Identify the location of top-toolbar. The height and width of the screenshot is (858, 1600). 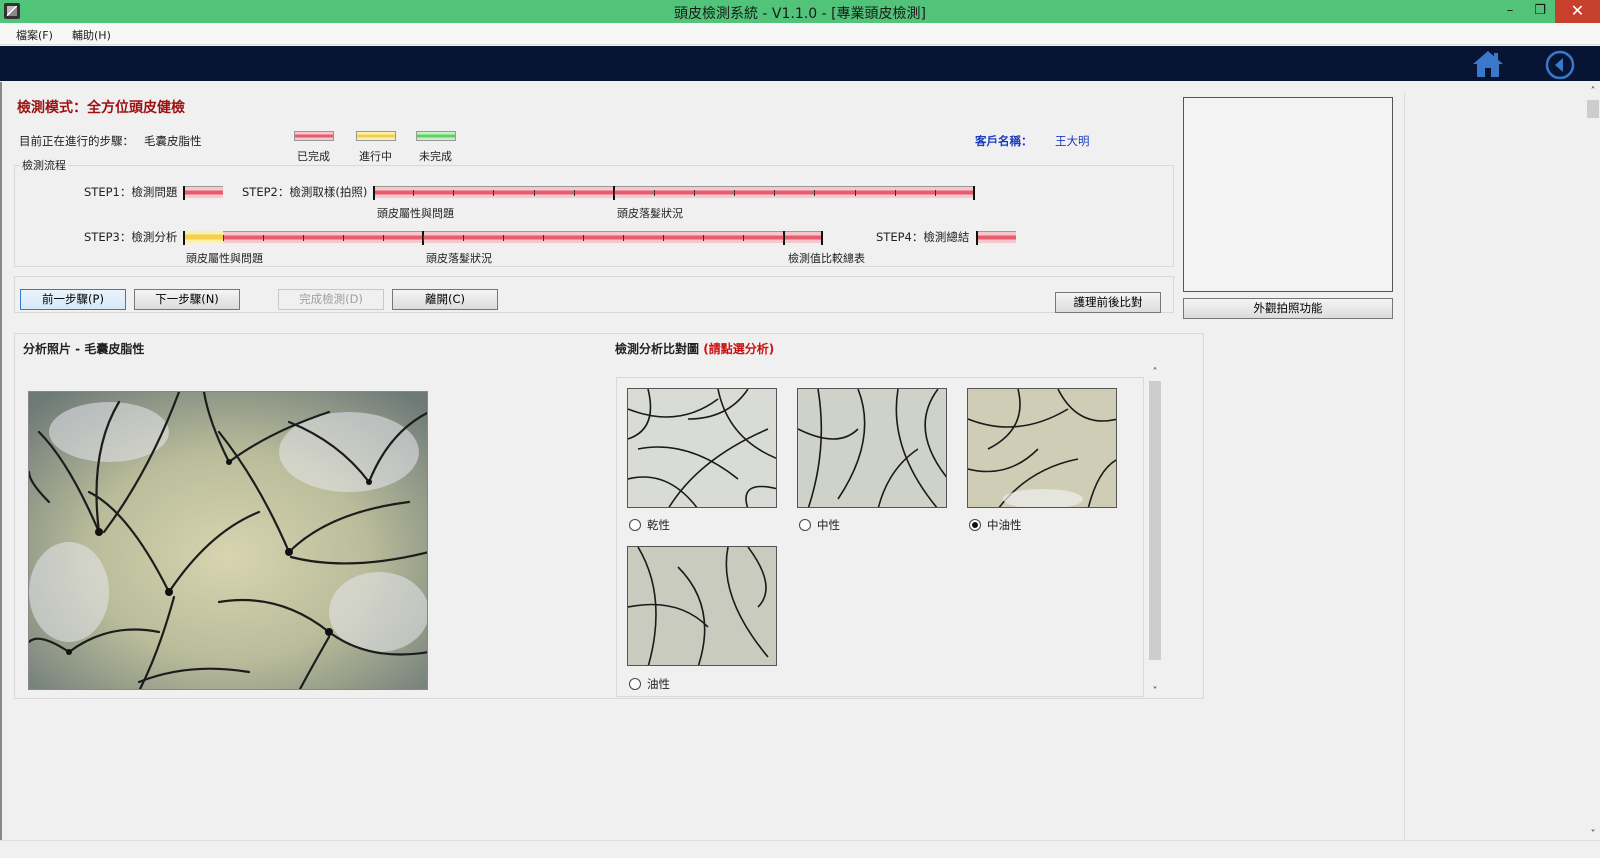
(800, 63).